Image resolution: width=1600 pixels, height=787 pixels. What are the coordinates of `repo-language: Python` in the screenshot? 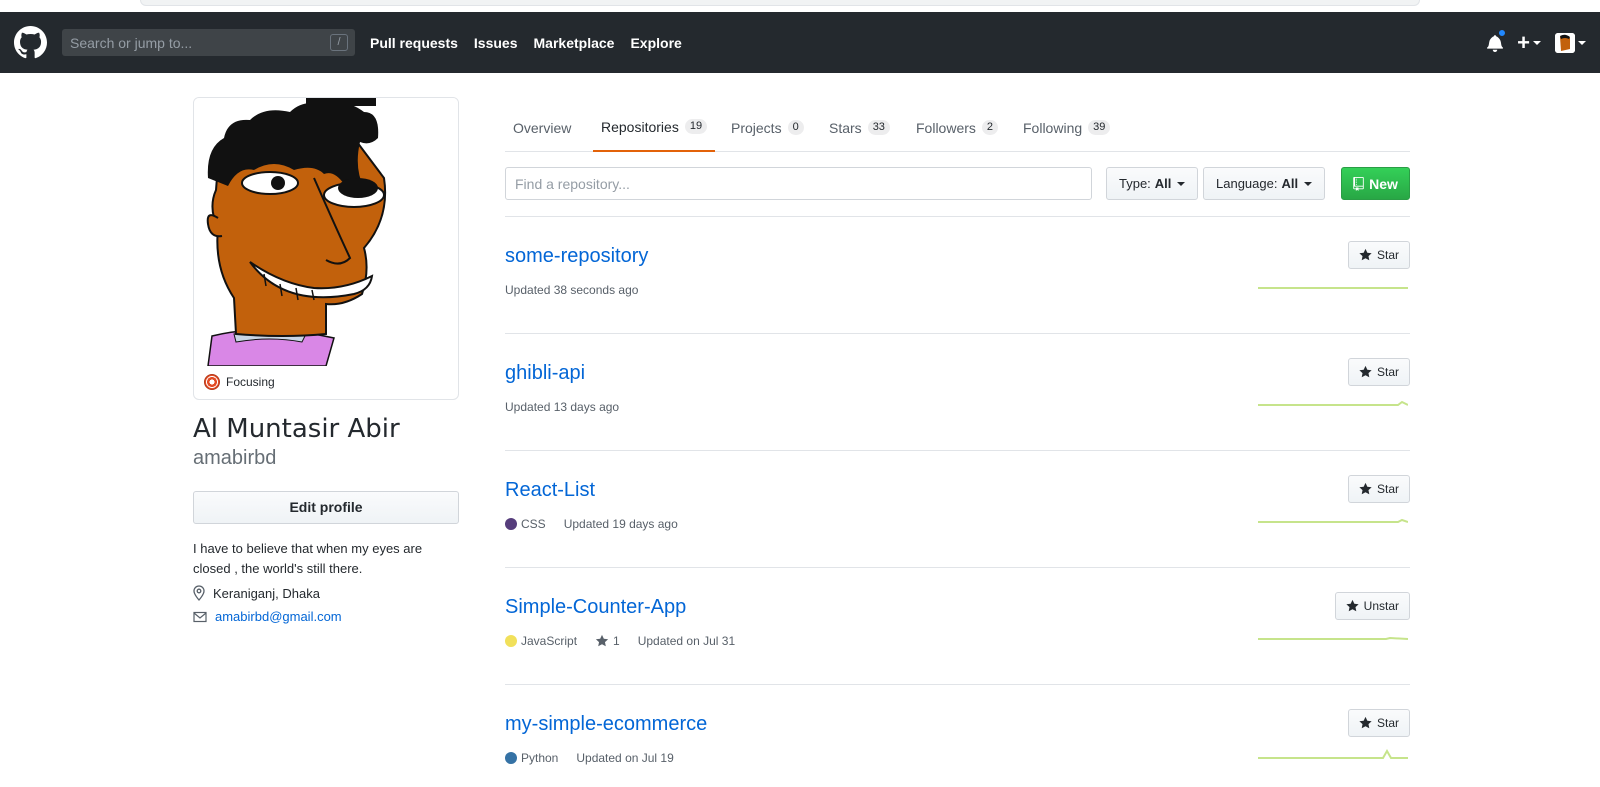 It's located at (531, 758).